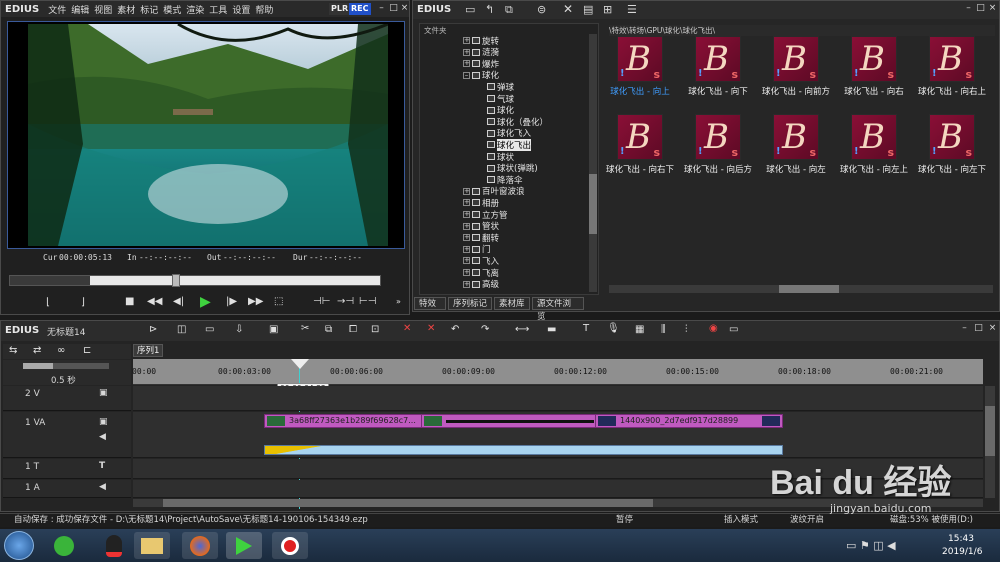 Image resolution: width=1000 pixels, height=562 pixels. Describe the element at coordinates (61, 350) in the screenshot. I see `link-mode-icon: ∞` at that location.